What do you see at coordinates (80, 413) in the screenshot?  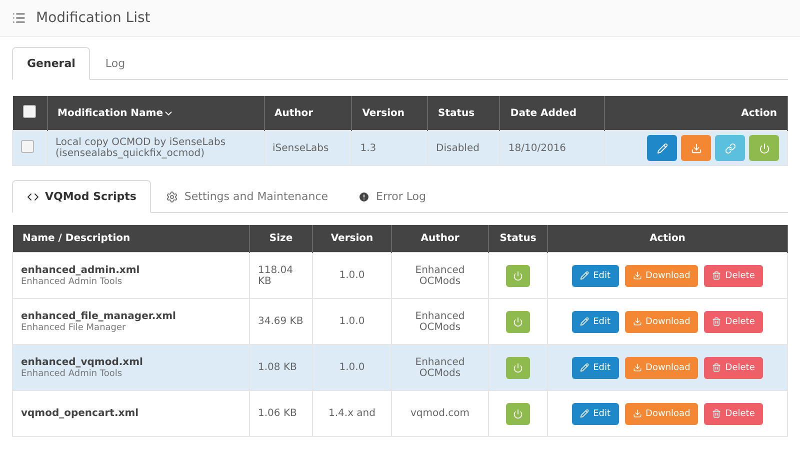 I see `script-name: vqmod_opencart.xml` at bounding box center [80, 413].